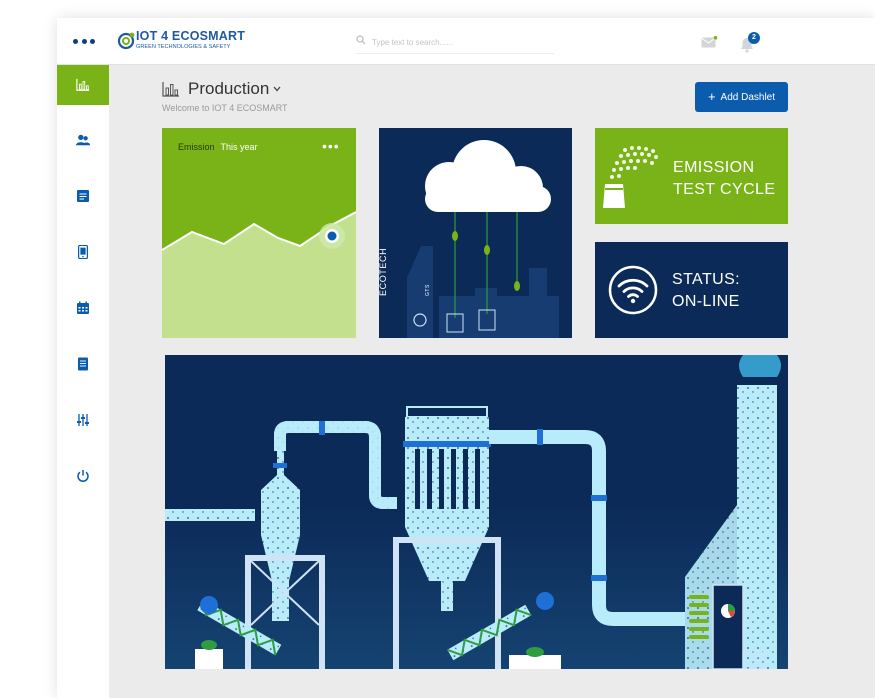  Describe the element at coordinates (706, 279) in the screenshot. I see `status-line1: STATUS:` at that location.